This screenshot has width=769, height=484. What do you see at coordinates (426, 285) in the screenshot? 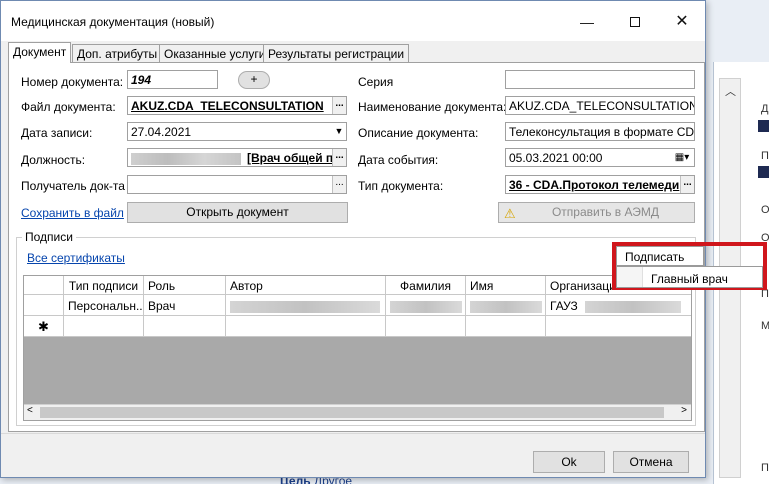
I see `column-header-surname: Фамилия` at bounding box center [426, 285].